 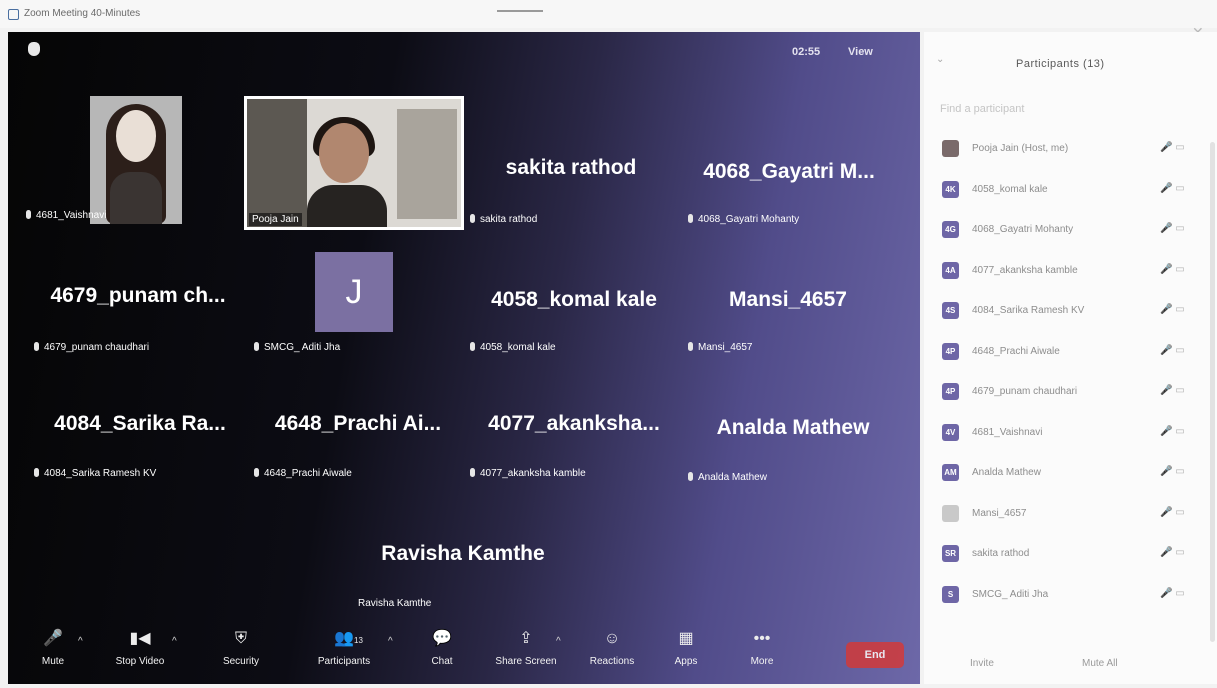 What do you see at coordinates (136, 160) in the screenshot?
I see `video-feed-vaishnavi` at bounding box center [136, 160].